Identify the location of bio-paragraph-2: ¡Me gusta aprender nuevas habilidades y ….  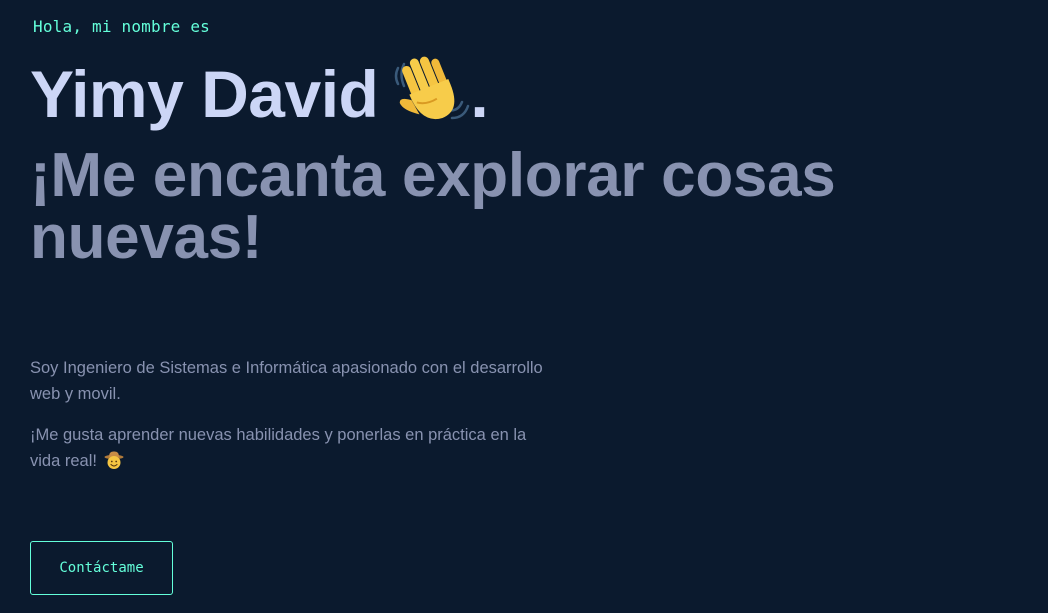
(290, 448).